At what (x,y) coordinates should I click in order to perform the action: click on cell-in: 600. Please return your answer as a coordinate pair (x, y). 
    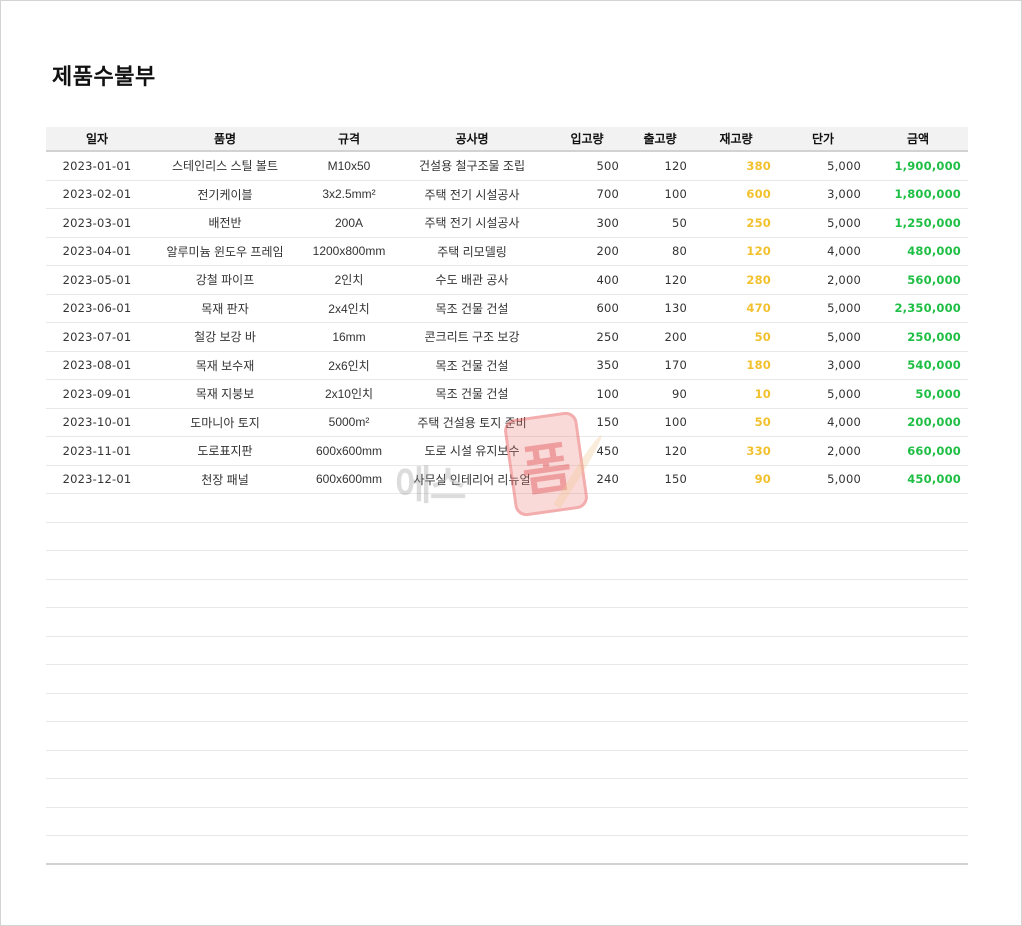
    Looking at the image, I should click on (607, 308).